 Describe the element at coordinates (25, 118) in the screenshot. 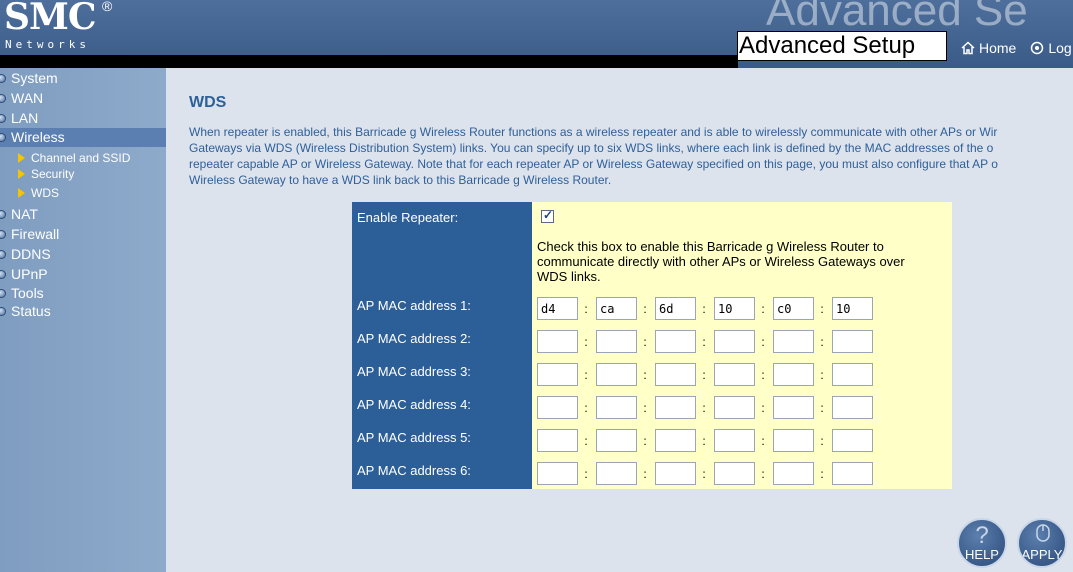

I see `sidebar-item-label: LAN` at that location.